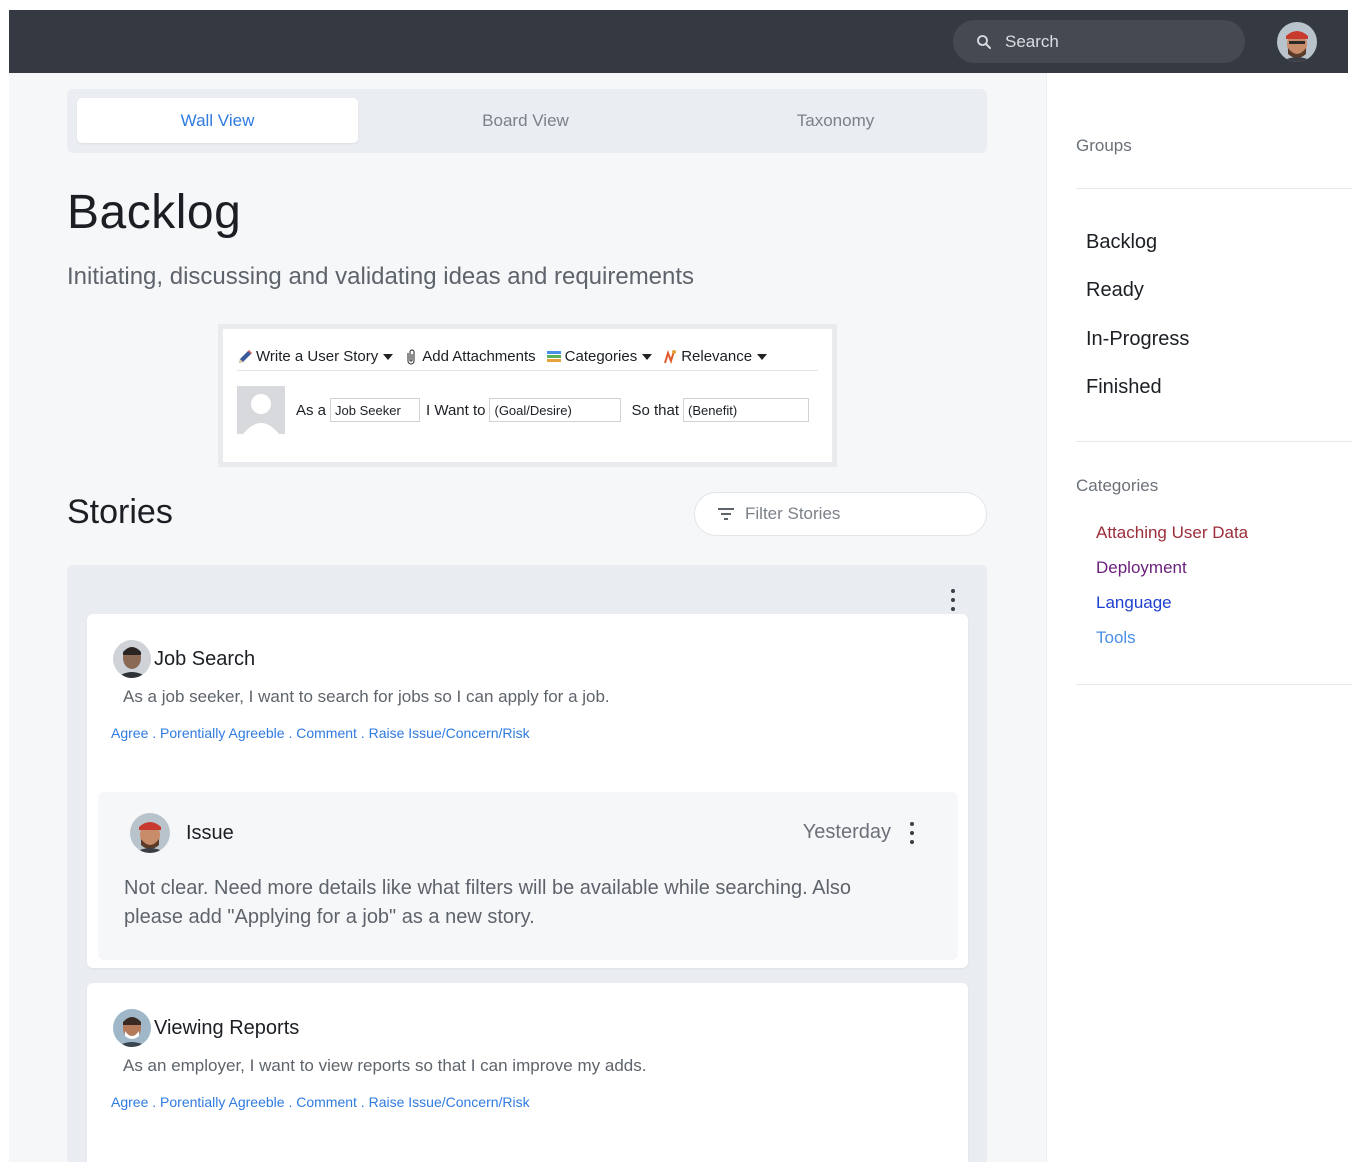 The image size is (1352, 1162). I want to click on search-icon, so click(984, 41).